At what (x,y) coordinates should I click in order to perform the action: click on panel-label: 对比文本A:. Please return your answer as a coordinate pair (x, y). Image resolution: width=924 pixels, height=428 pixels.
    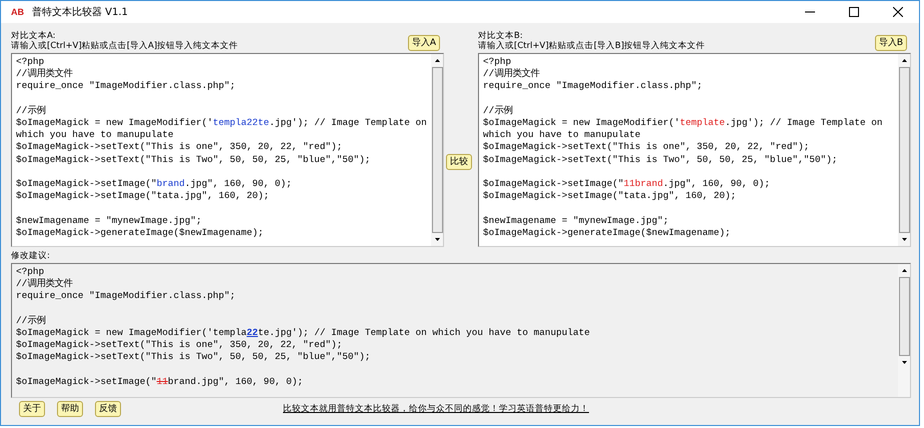
    Looking at the image, I should click on (34, 36).